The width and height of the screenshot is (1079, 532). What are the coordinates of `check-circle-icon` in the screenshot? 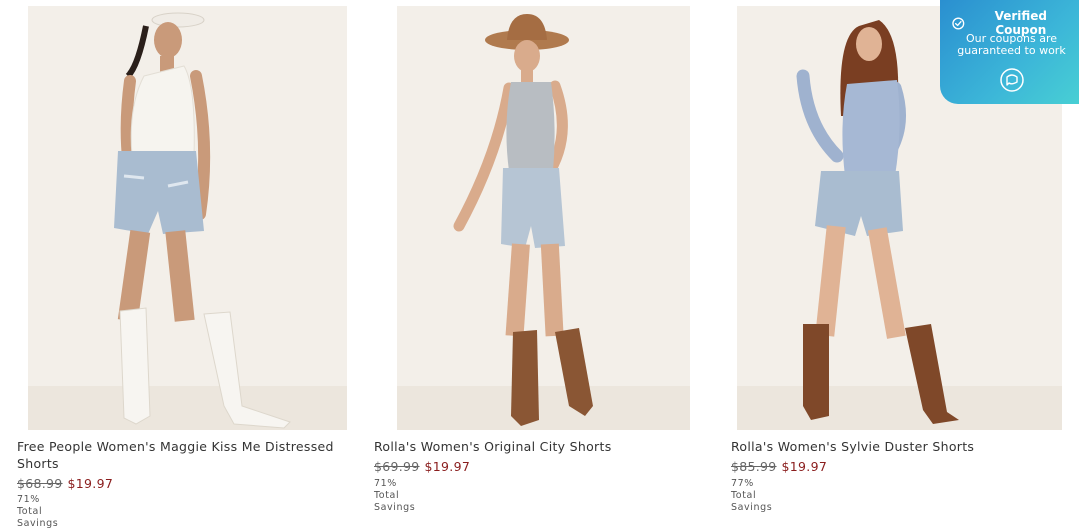 It's located at (958, 23).